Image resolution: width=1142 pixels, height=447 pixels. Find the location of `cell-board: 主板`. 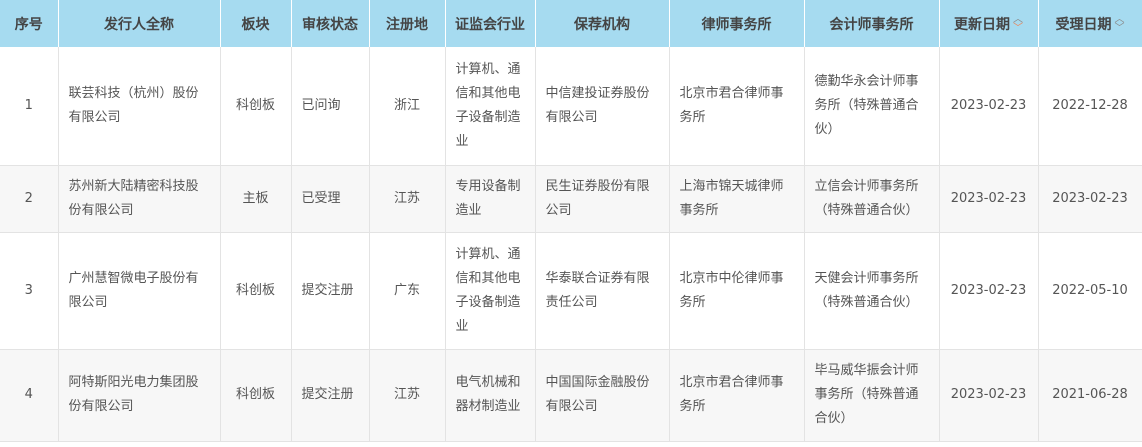

cell-board: 主板 is located at coordinates (256, 199).